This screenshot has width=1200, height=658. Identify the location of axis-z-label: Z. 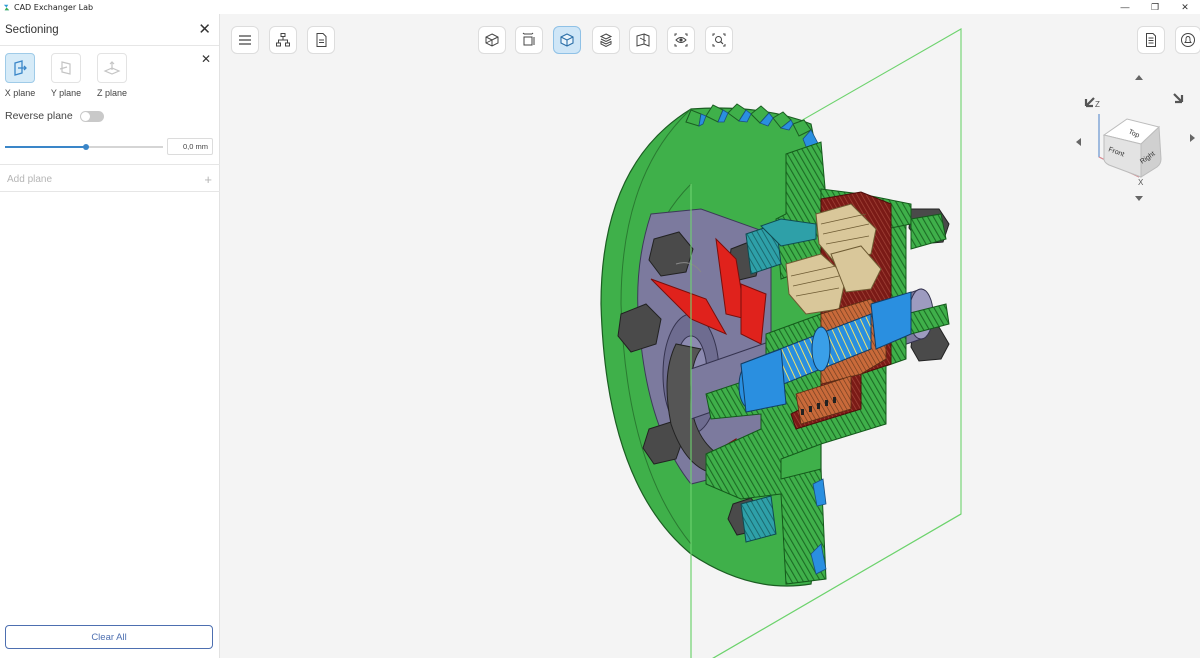
(1097, 104).